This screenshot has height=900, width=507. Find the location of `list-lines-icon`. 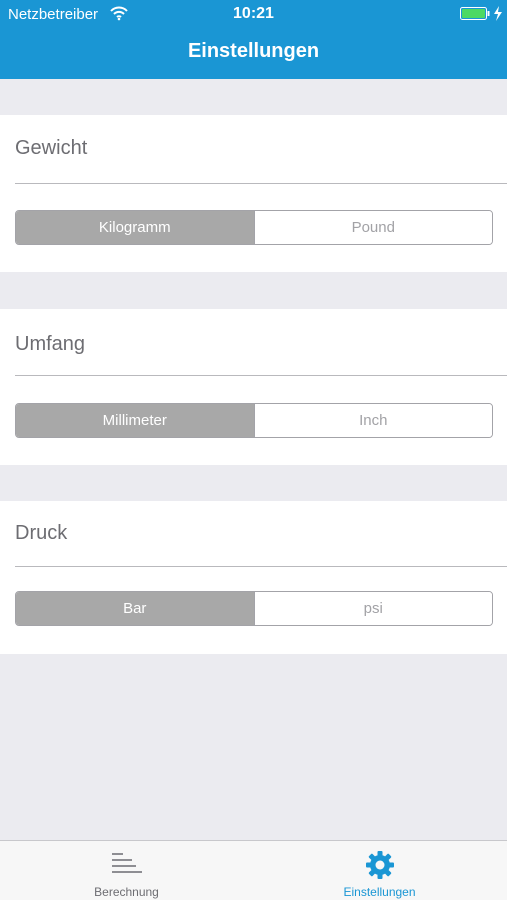

list-lines-icon is located at coordinates (126, 863).